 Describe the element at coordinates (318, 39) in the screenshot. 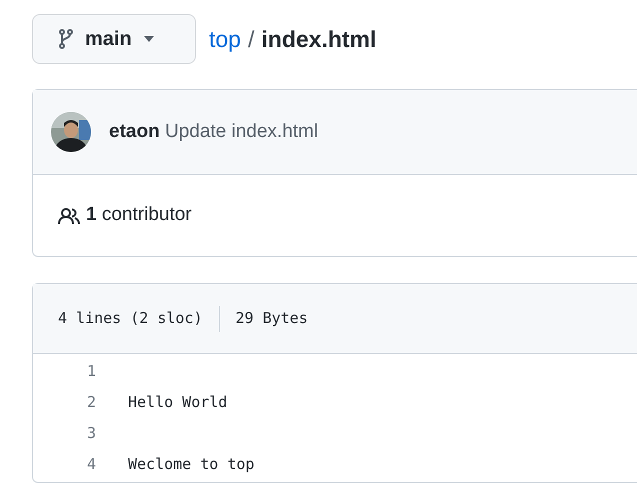

I see `file-name: index.html` at that location.